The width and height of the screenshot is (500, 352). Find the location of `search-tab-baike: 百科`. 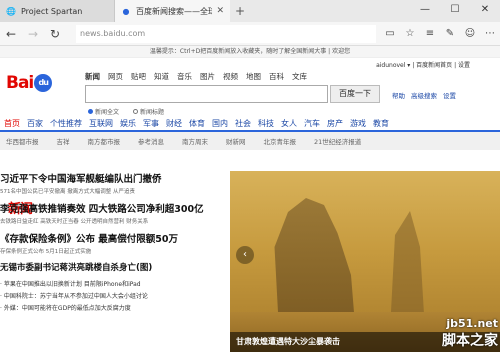

search-tab-baike: 百科 is located at coordinates (276, 76).